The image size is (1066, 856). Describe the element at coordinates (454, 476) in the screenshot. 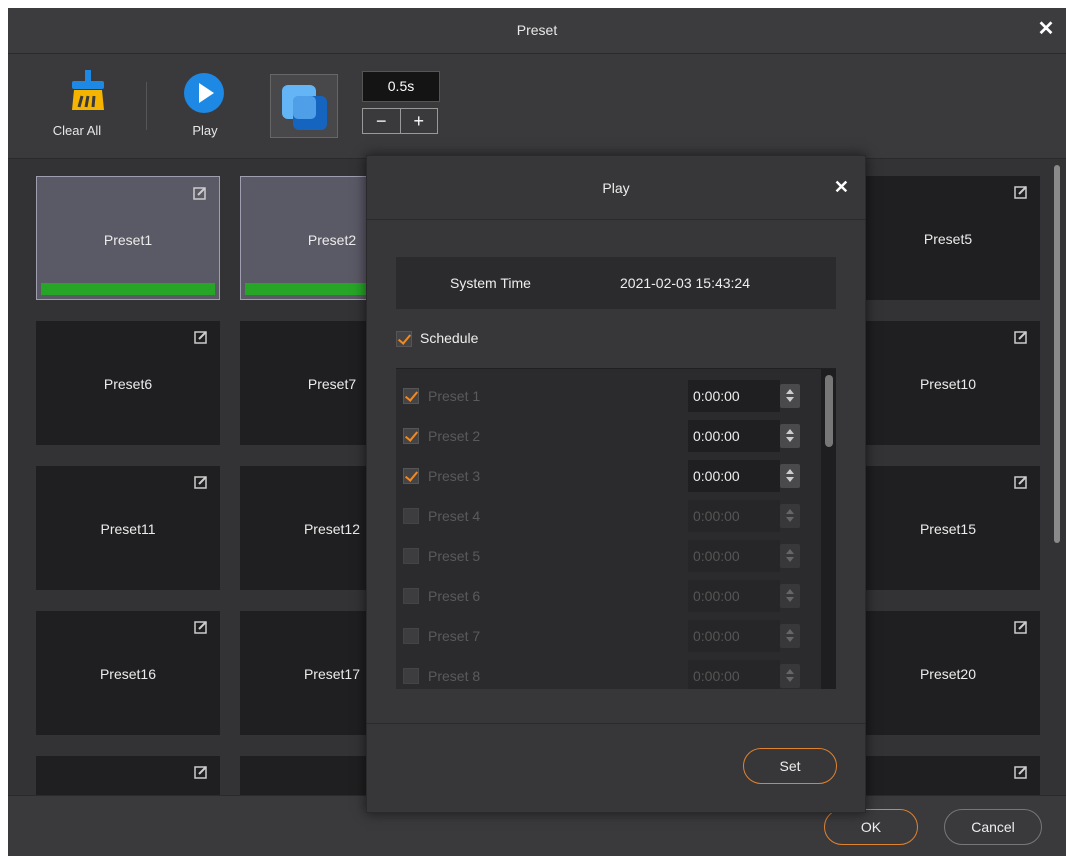

I see `row-preset-name: Preset 3` at that location.